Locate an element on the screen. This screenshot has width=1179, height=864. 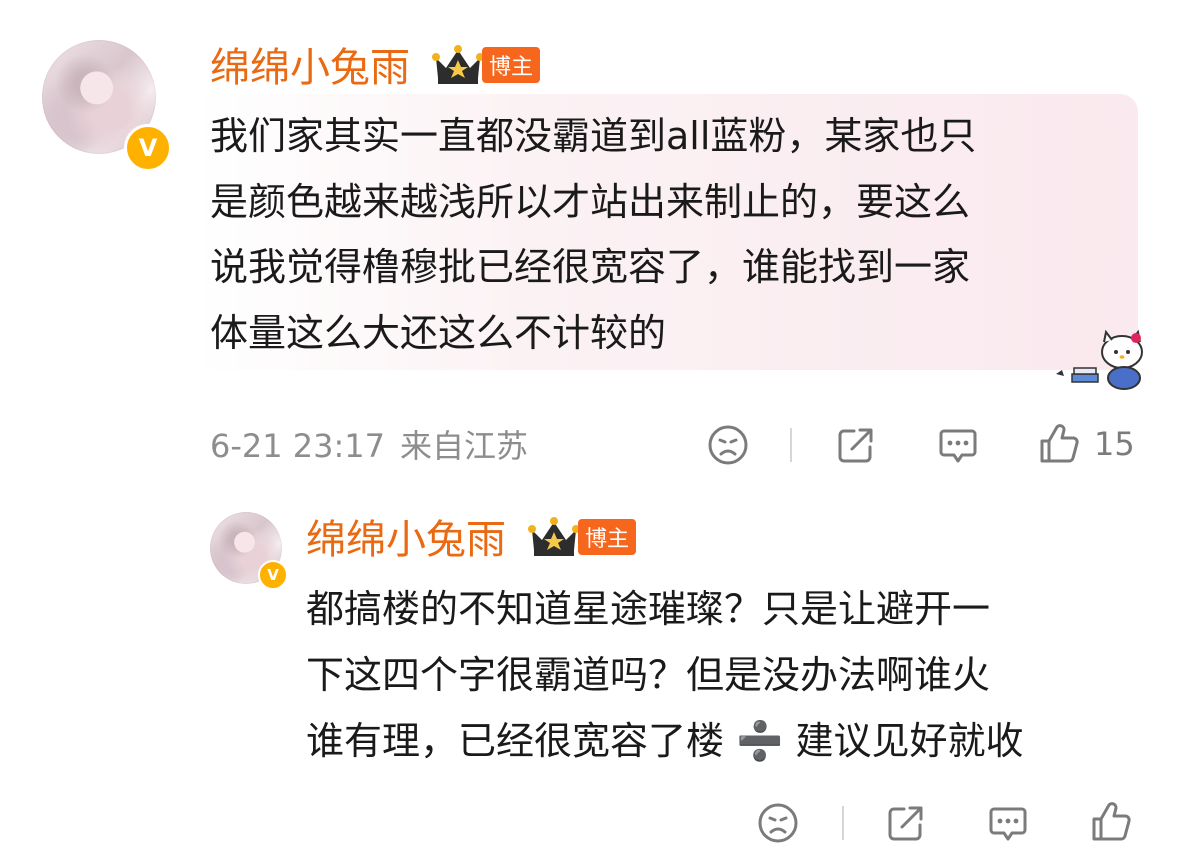
user-badge: 博主 is located at coordinates (485, 65).